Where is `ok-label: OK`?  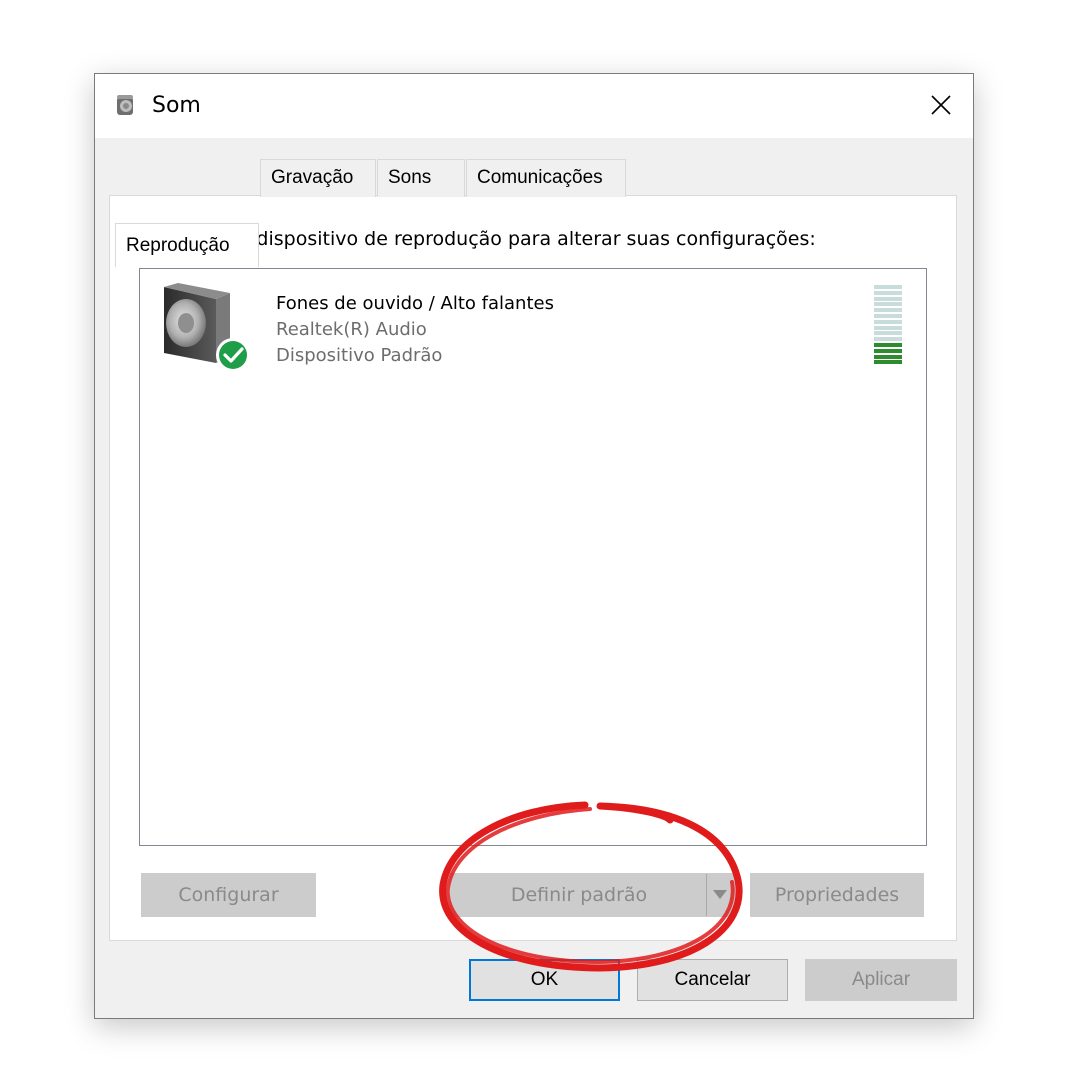
ok-label: OK is located at coordinates (544, 979).